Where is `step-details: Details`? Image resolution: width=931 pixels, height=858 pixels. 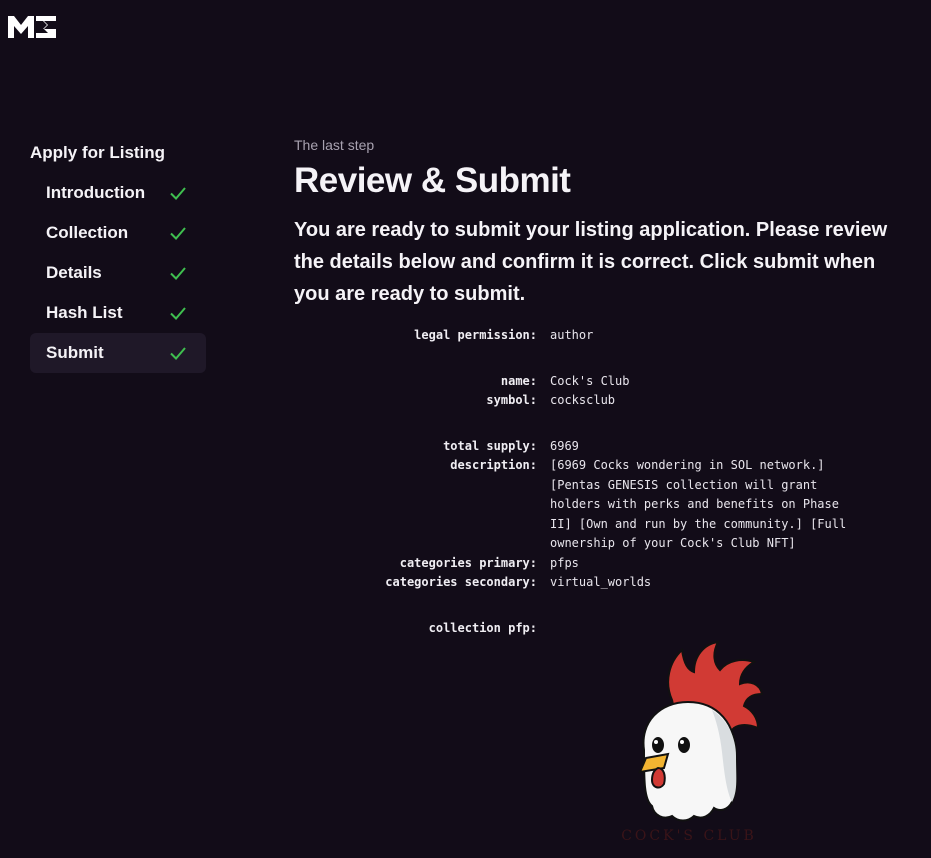
step-details: Details is located at coordinates (118, 273).